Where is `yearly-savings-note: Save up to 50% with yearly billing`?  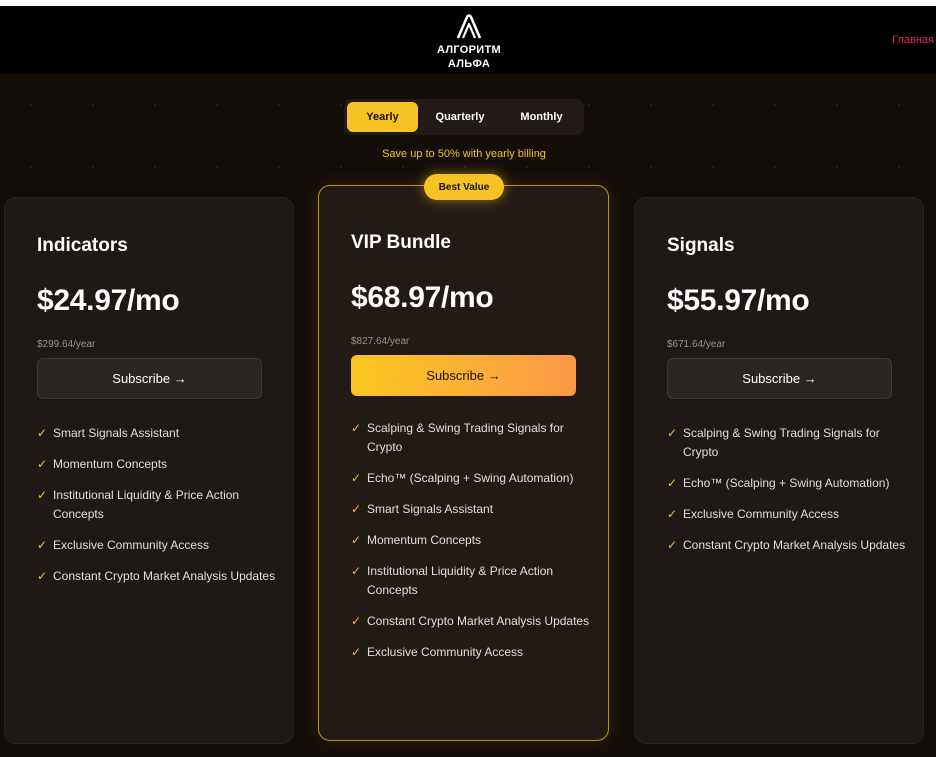
yearly-savings-note: Save up to 50% with yearly billing is located at coordinates (464, 154).